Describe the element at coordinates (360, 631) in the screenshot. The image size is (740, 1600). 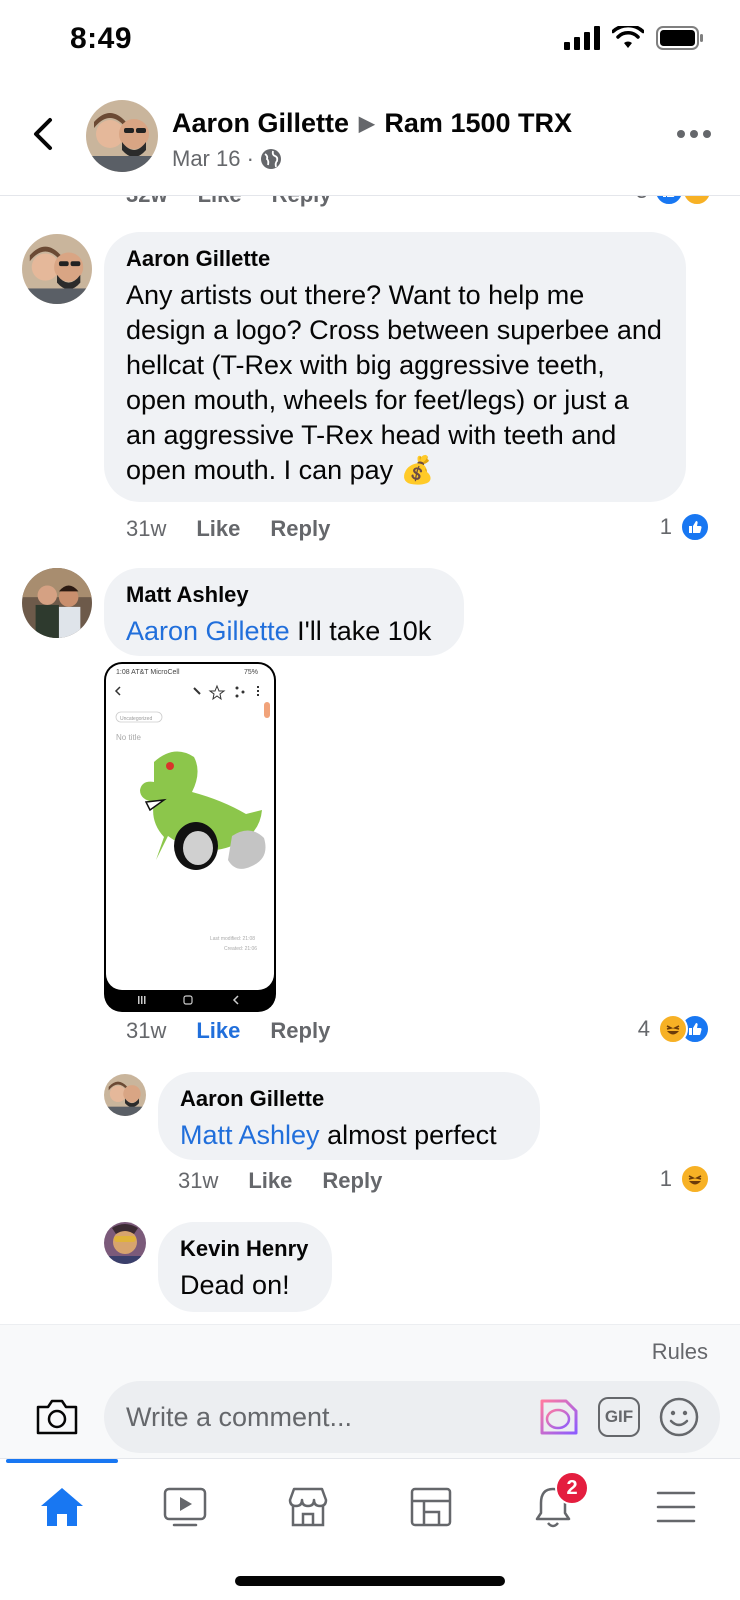
I see `comment-body: I'll take 10k` at that location.